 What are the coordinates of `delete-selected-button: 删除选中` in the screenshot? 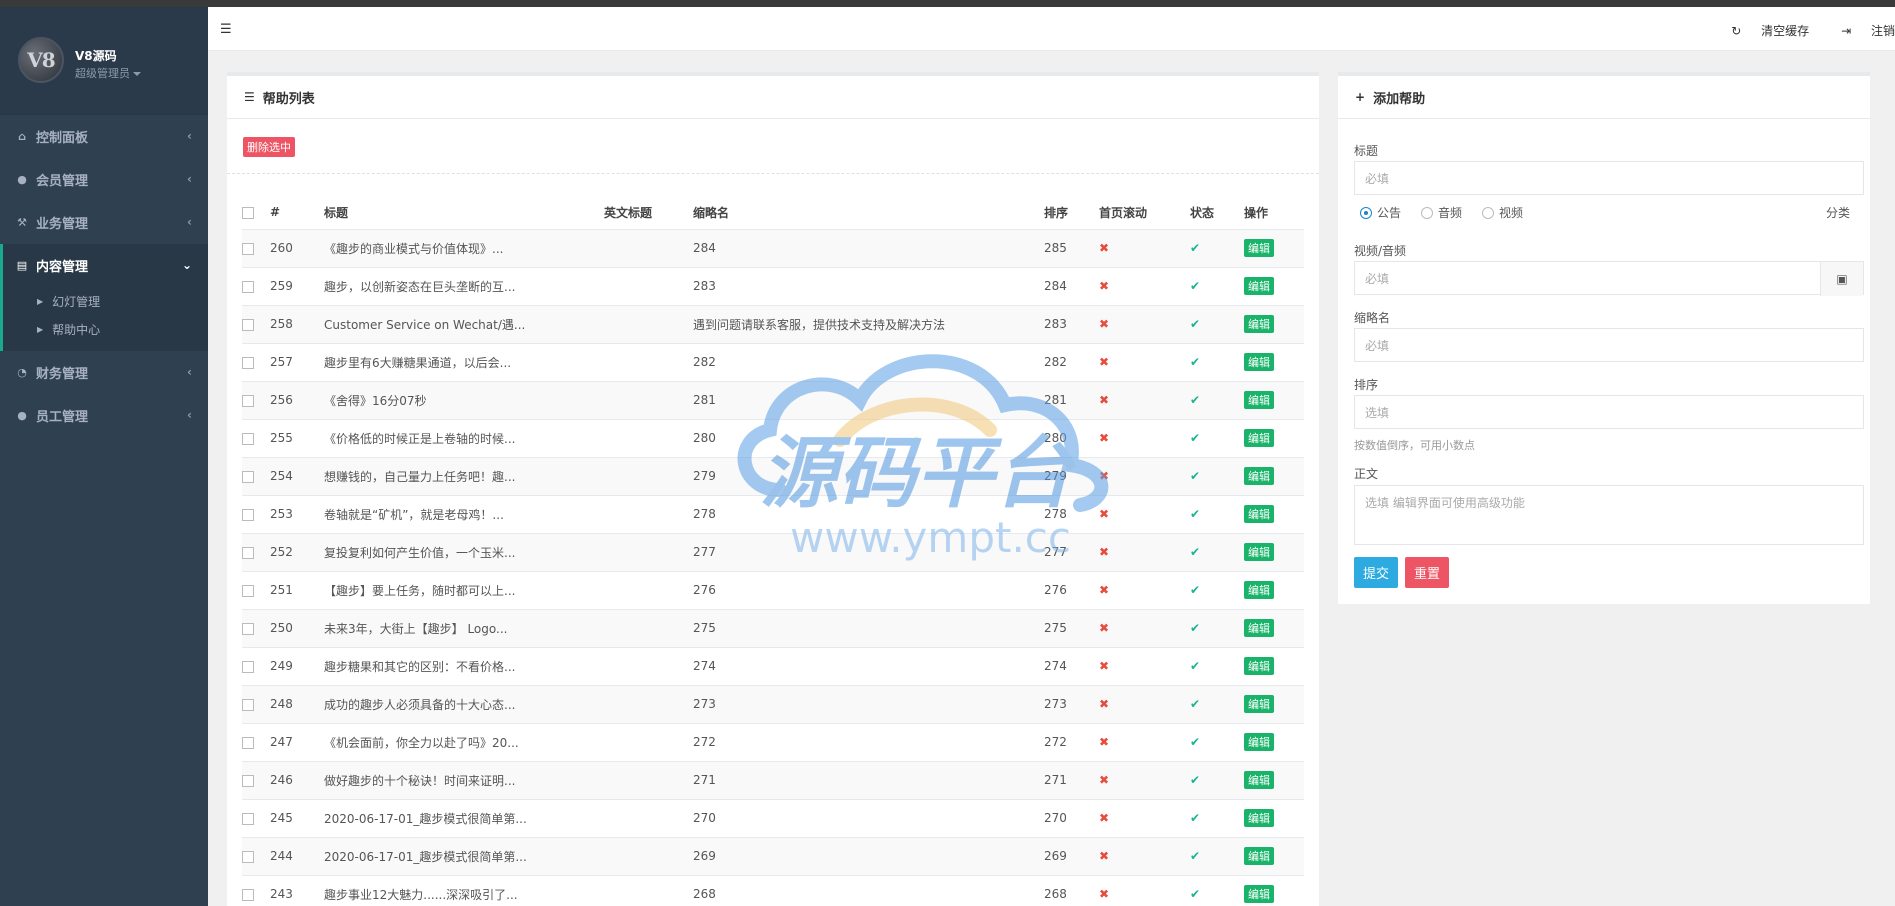 It's located at (269, 147).